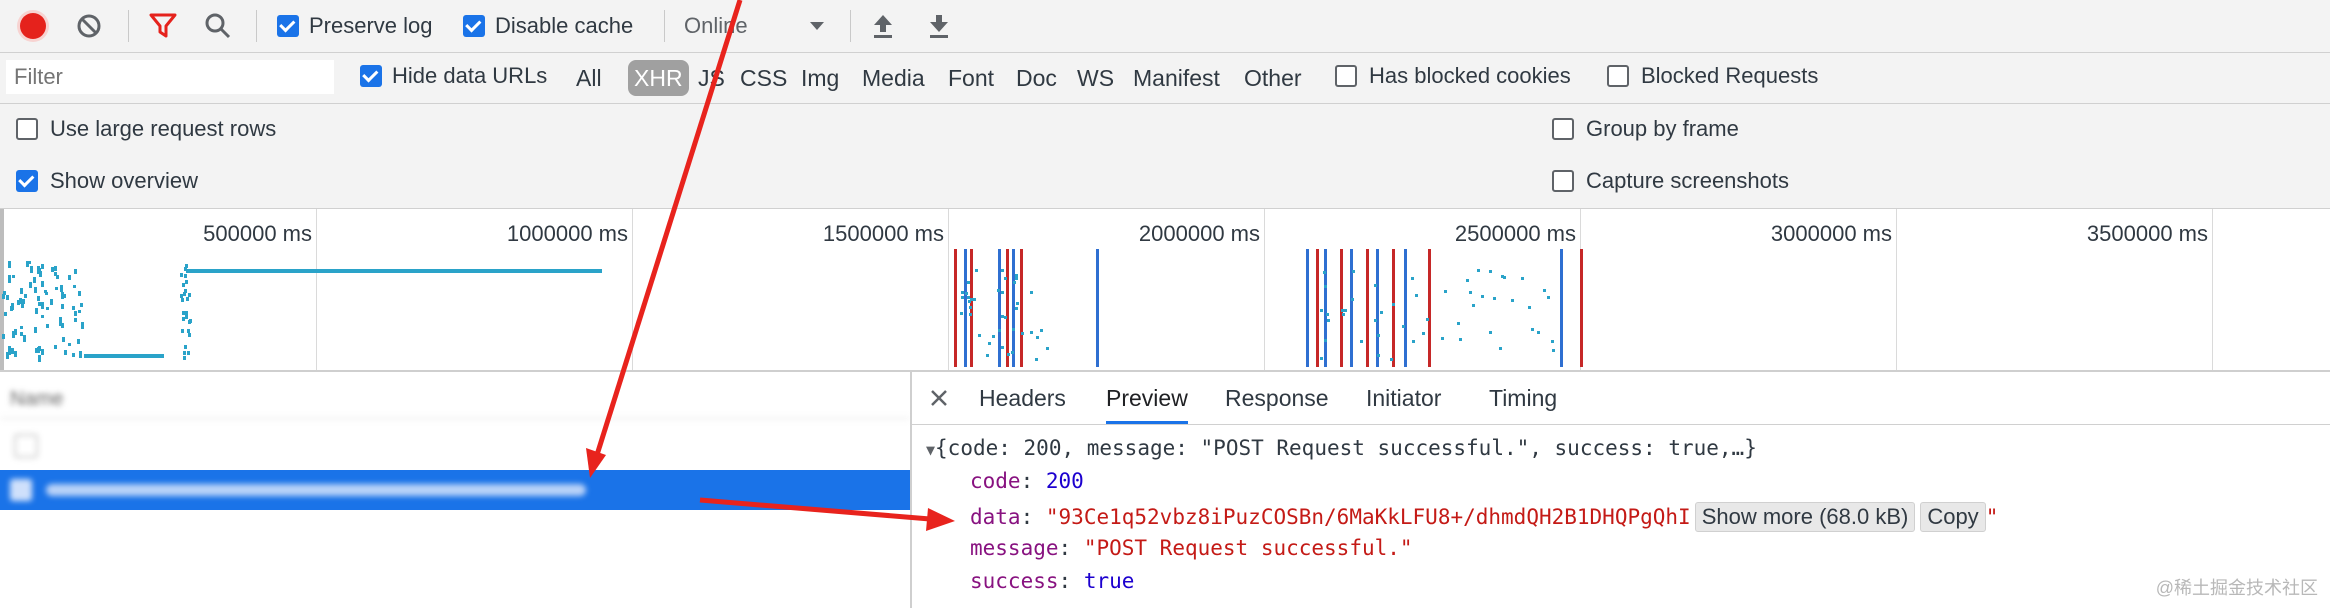  Describe the element at coordinates (820, 78) in the screenshot. I see `filter-type-img: Img` at that location.